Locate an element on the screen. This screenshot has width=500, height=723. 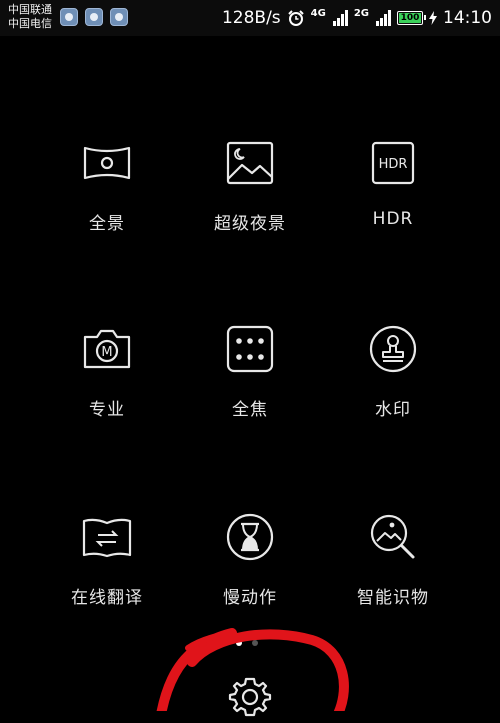
mode-panorama: 全景 is located at coordinates (107, 184).